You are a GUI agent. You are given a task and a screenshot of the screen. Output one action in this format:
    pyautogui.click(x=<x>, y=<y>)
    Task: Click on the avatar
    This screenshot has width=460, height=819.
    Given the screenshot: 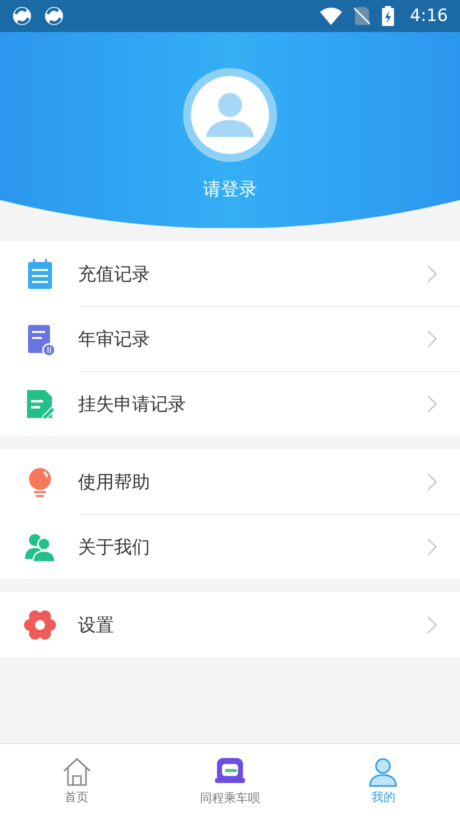 What is the action you would take?
    pyautogui.click(x=230, y=115)
    